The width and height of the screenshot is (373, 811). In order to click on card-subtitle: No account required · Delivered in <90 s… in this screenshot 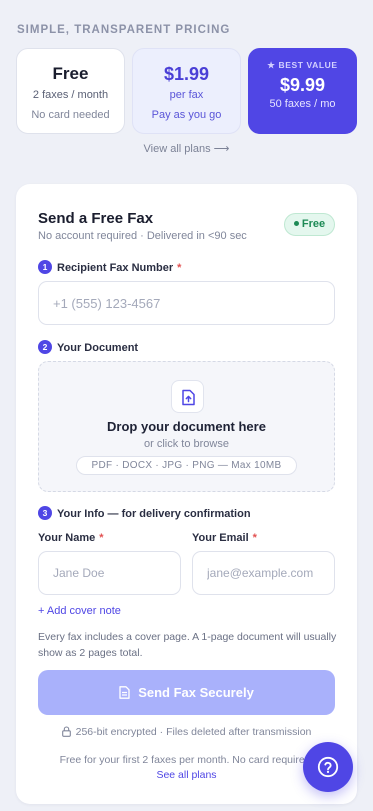, I will do `click(142, 236)`.